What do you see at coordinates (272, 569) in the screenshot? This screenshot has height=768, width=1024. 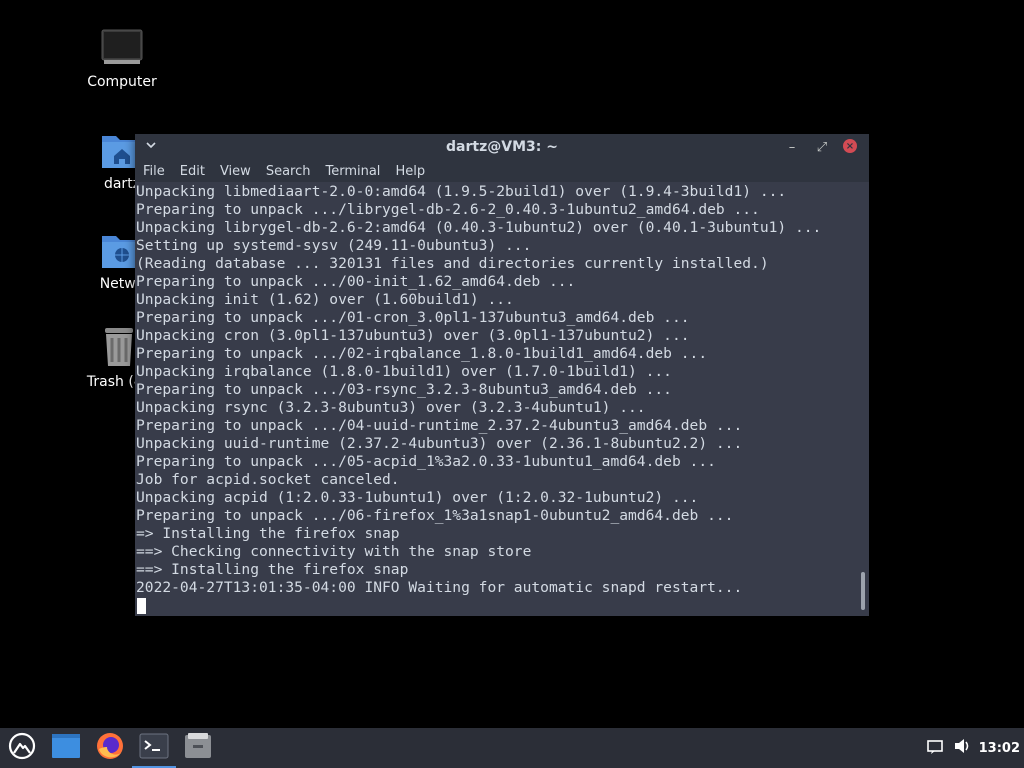 I see `terminal-line: ==> Installing the firefox snap` at bounding box center [272, 569].